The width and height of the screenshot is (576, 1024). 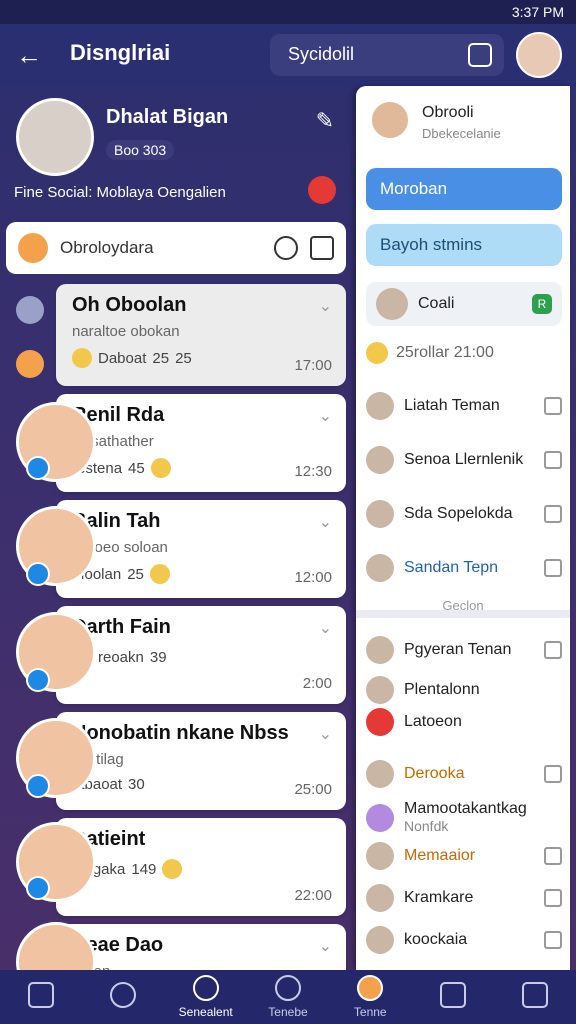 I want to click on chat-sub: Rasathather, so click(x=113, y=441).